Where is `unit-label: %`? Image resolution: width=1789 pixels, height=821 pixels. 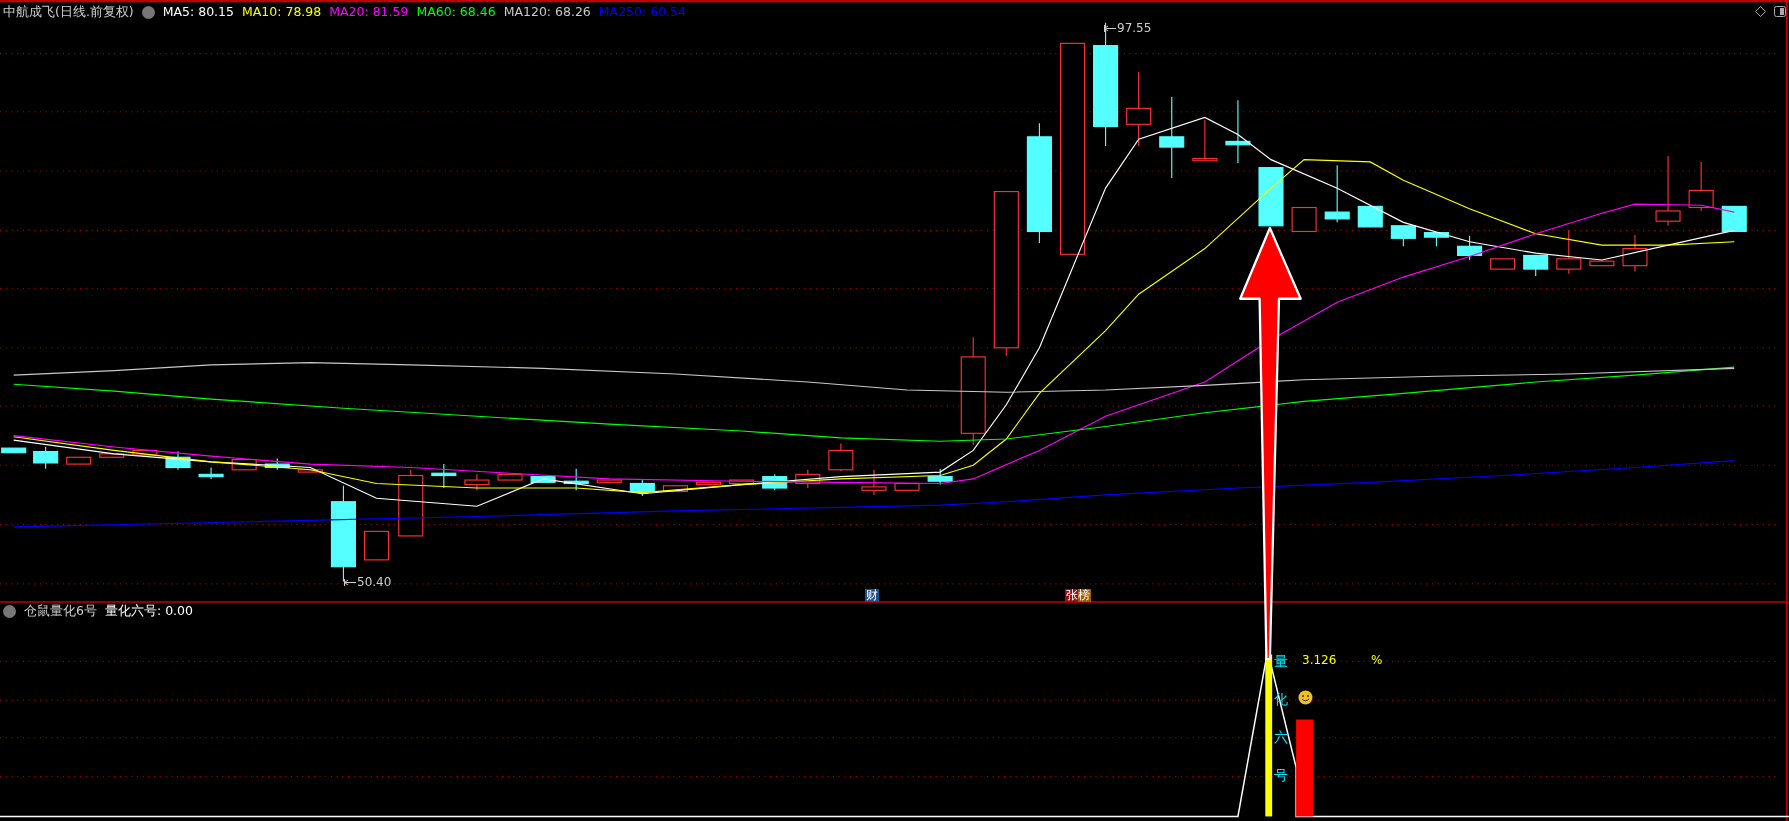
unit-label: % is located at coordinates (1377, 660).